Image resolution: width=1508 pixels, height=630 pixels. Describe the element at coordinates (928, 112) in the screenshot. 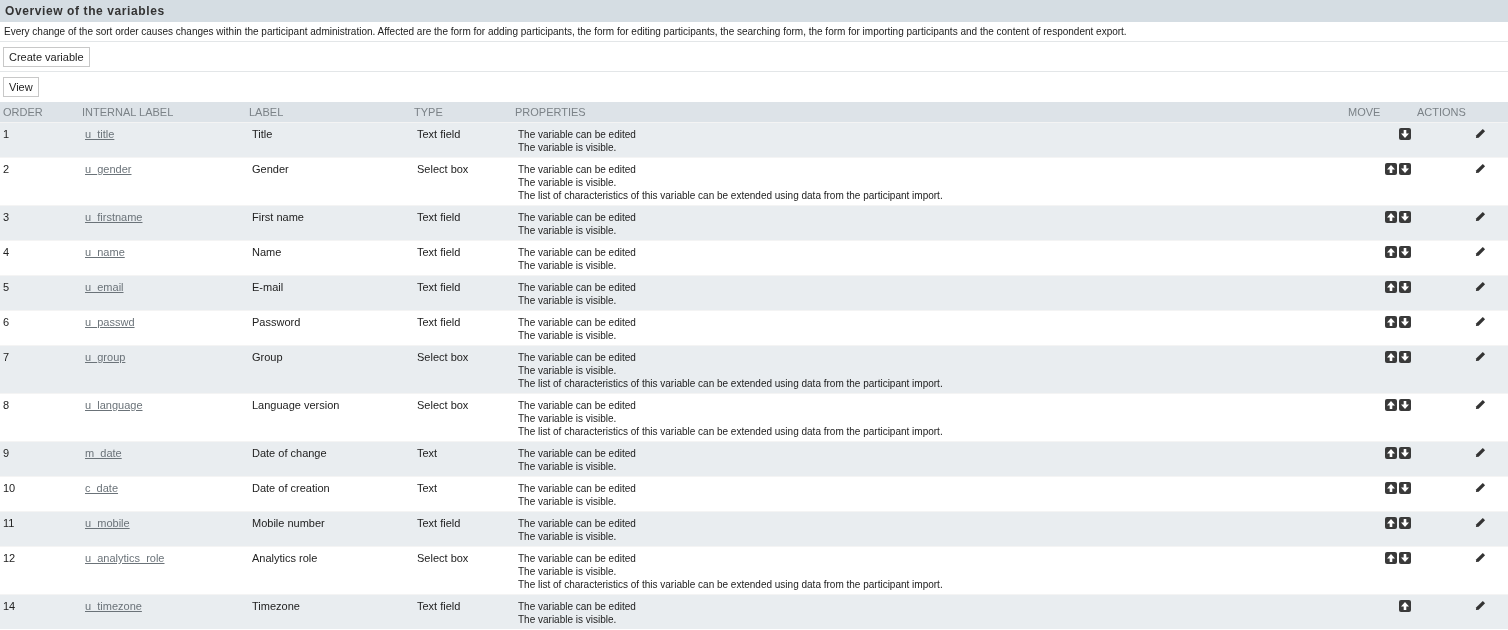

I see `column-header: PROPERTIES` at that location.